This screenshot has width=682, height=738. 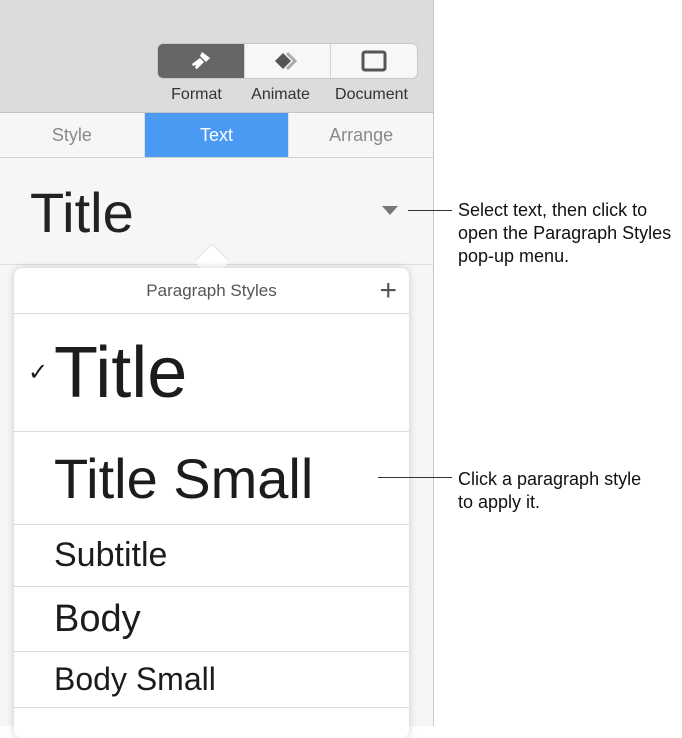 I want to click on animate-label: Animate, so click(x=280, y=94).